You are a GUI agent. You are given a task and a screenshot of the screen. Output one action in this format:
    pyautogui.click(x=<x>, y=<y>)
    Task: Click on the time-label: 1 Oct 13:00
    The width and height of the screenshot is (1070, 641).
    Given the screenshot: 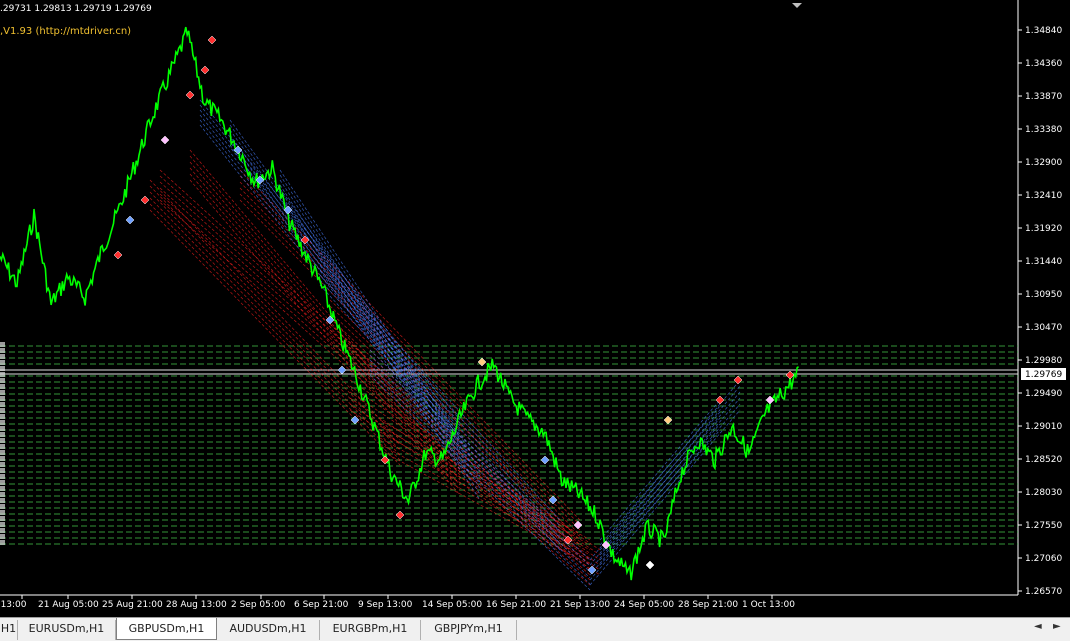 What is the action you would take?
    pyautogui.click(x=768, y=605)
    